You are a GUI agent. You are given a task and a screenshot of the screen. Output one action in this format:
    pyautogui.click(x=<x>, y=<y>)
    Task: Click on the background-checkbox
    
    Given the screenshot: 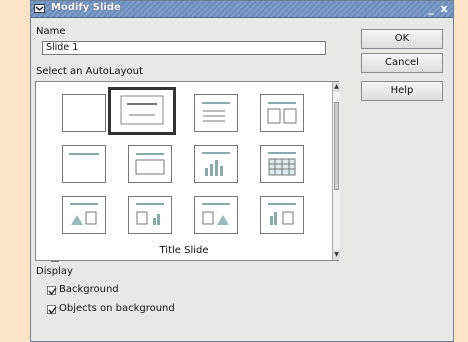 What is the action you would take?
    pyautogui.click(x=52, y=291)
    